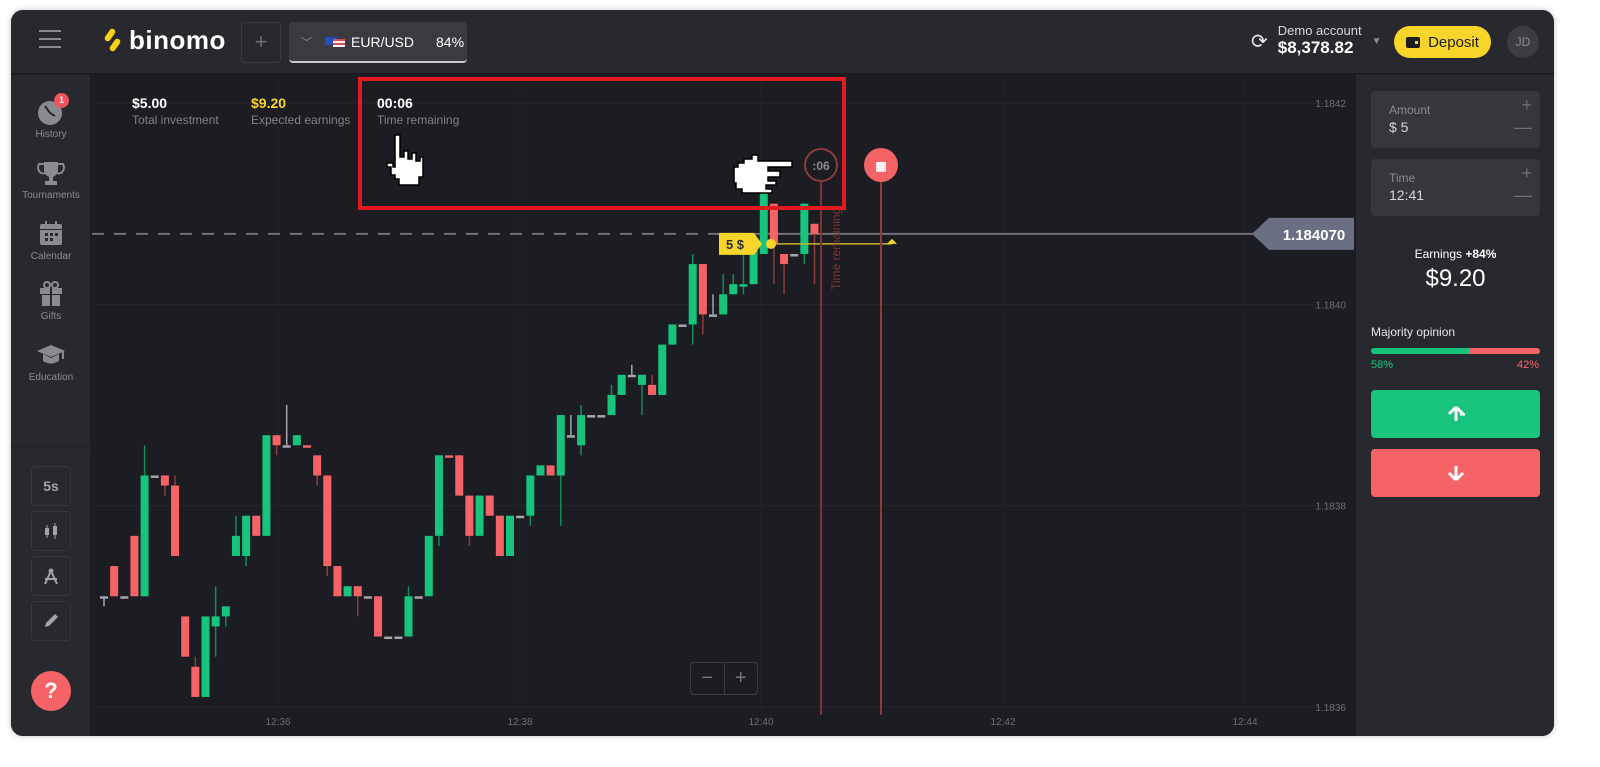 This screenshot has width=1600, height=767. I want to click on refresh-icon: ⟳, so click(1259, 41).